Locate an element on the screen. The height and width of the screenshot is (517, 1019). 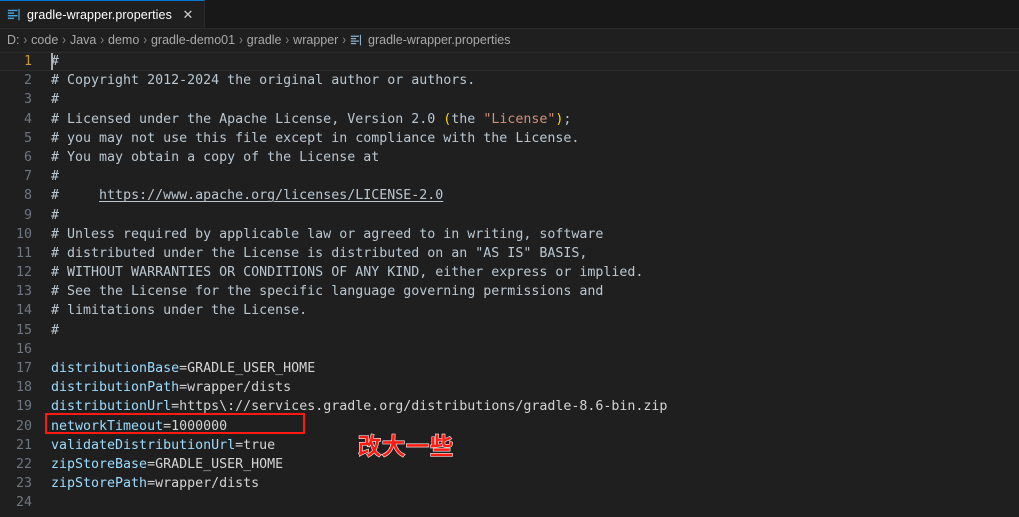
code-token-key: distributionUrl is located at coordinates (111, 407).